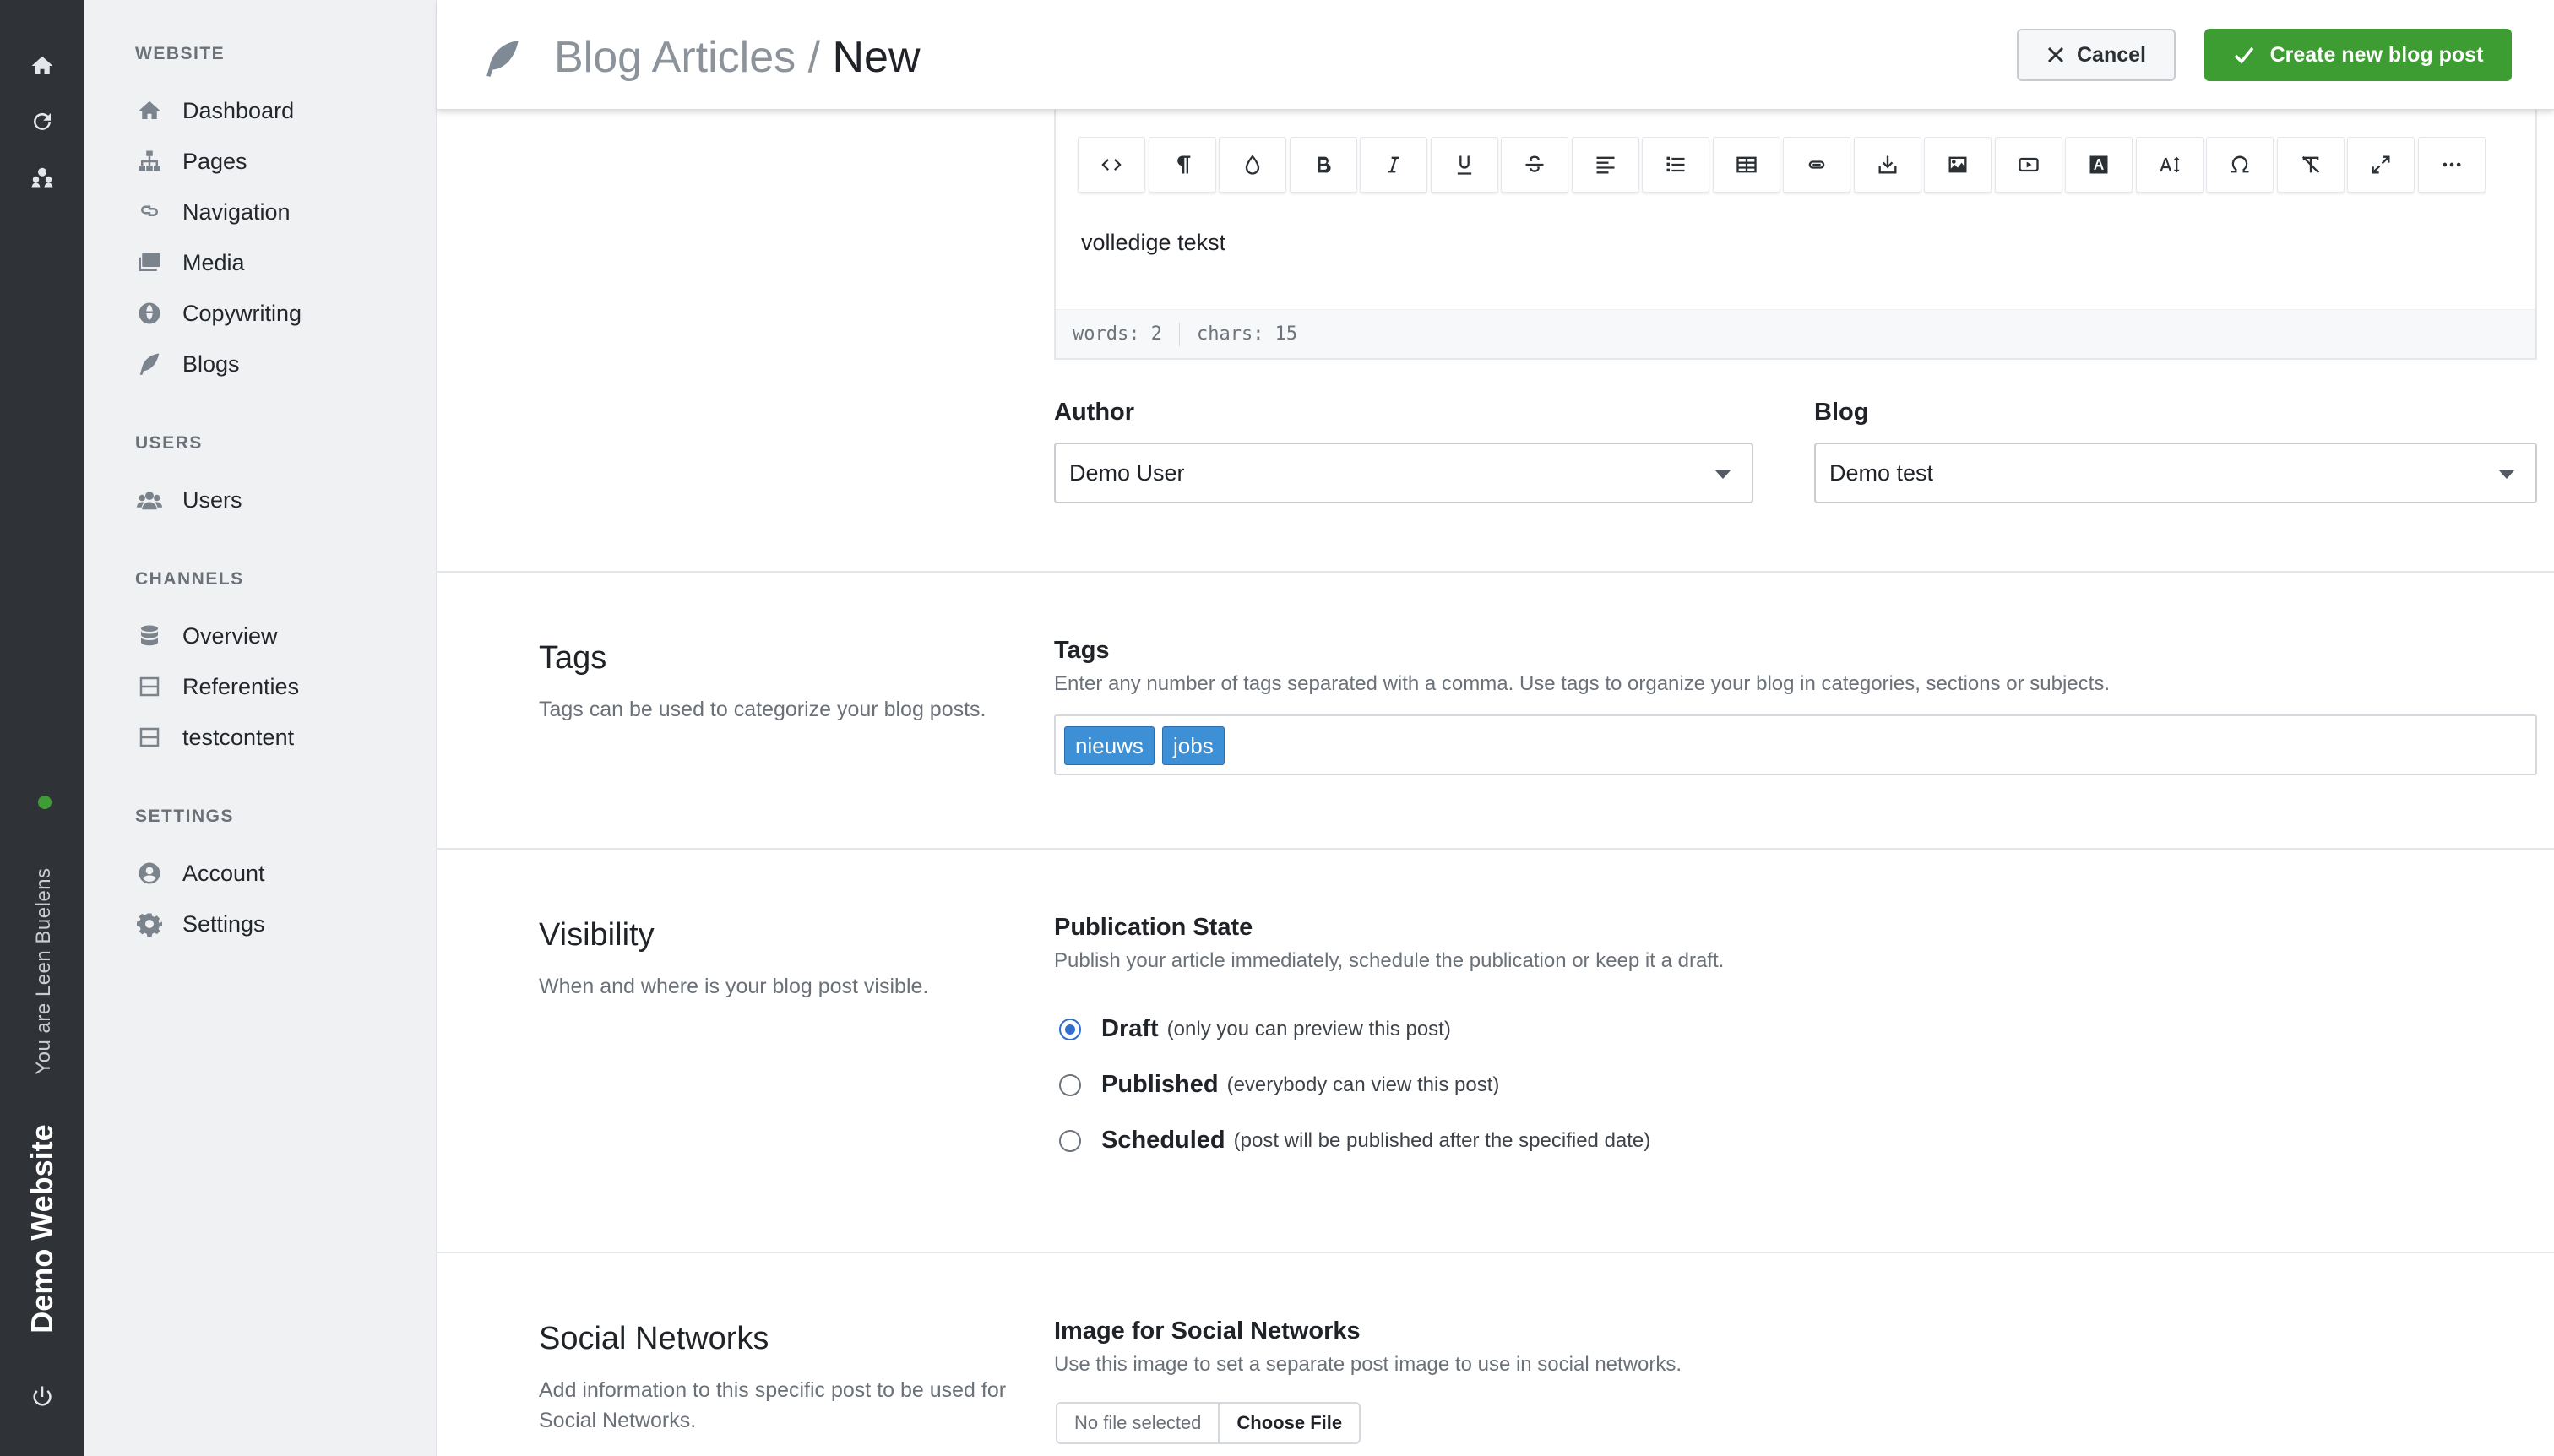 The image size is (2554, 1456). I want to click on special-character-button, so click(2240, 165).